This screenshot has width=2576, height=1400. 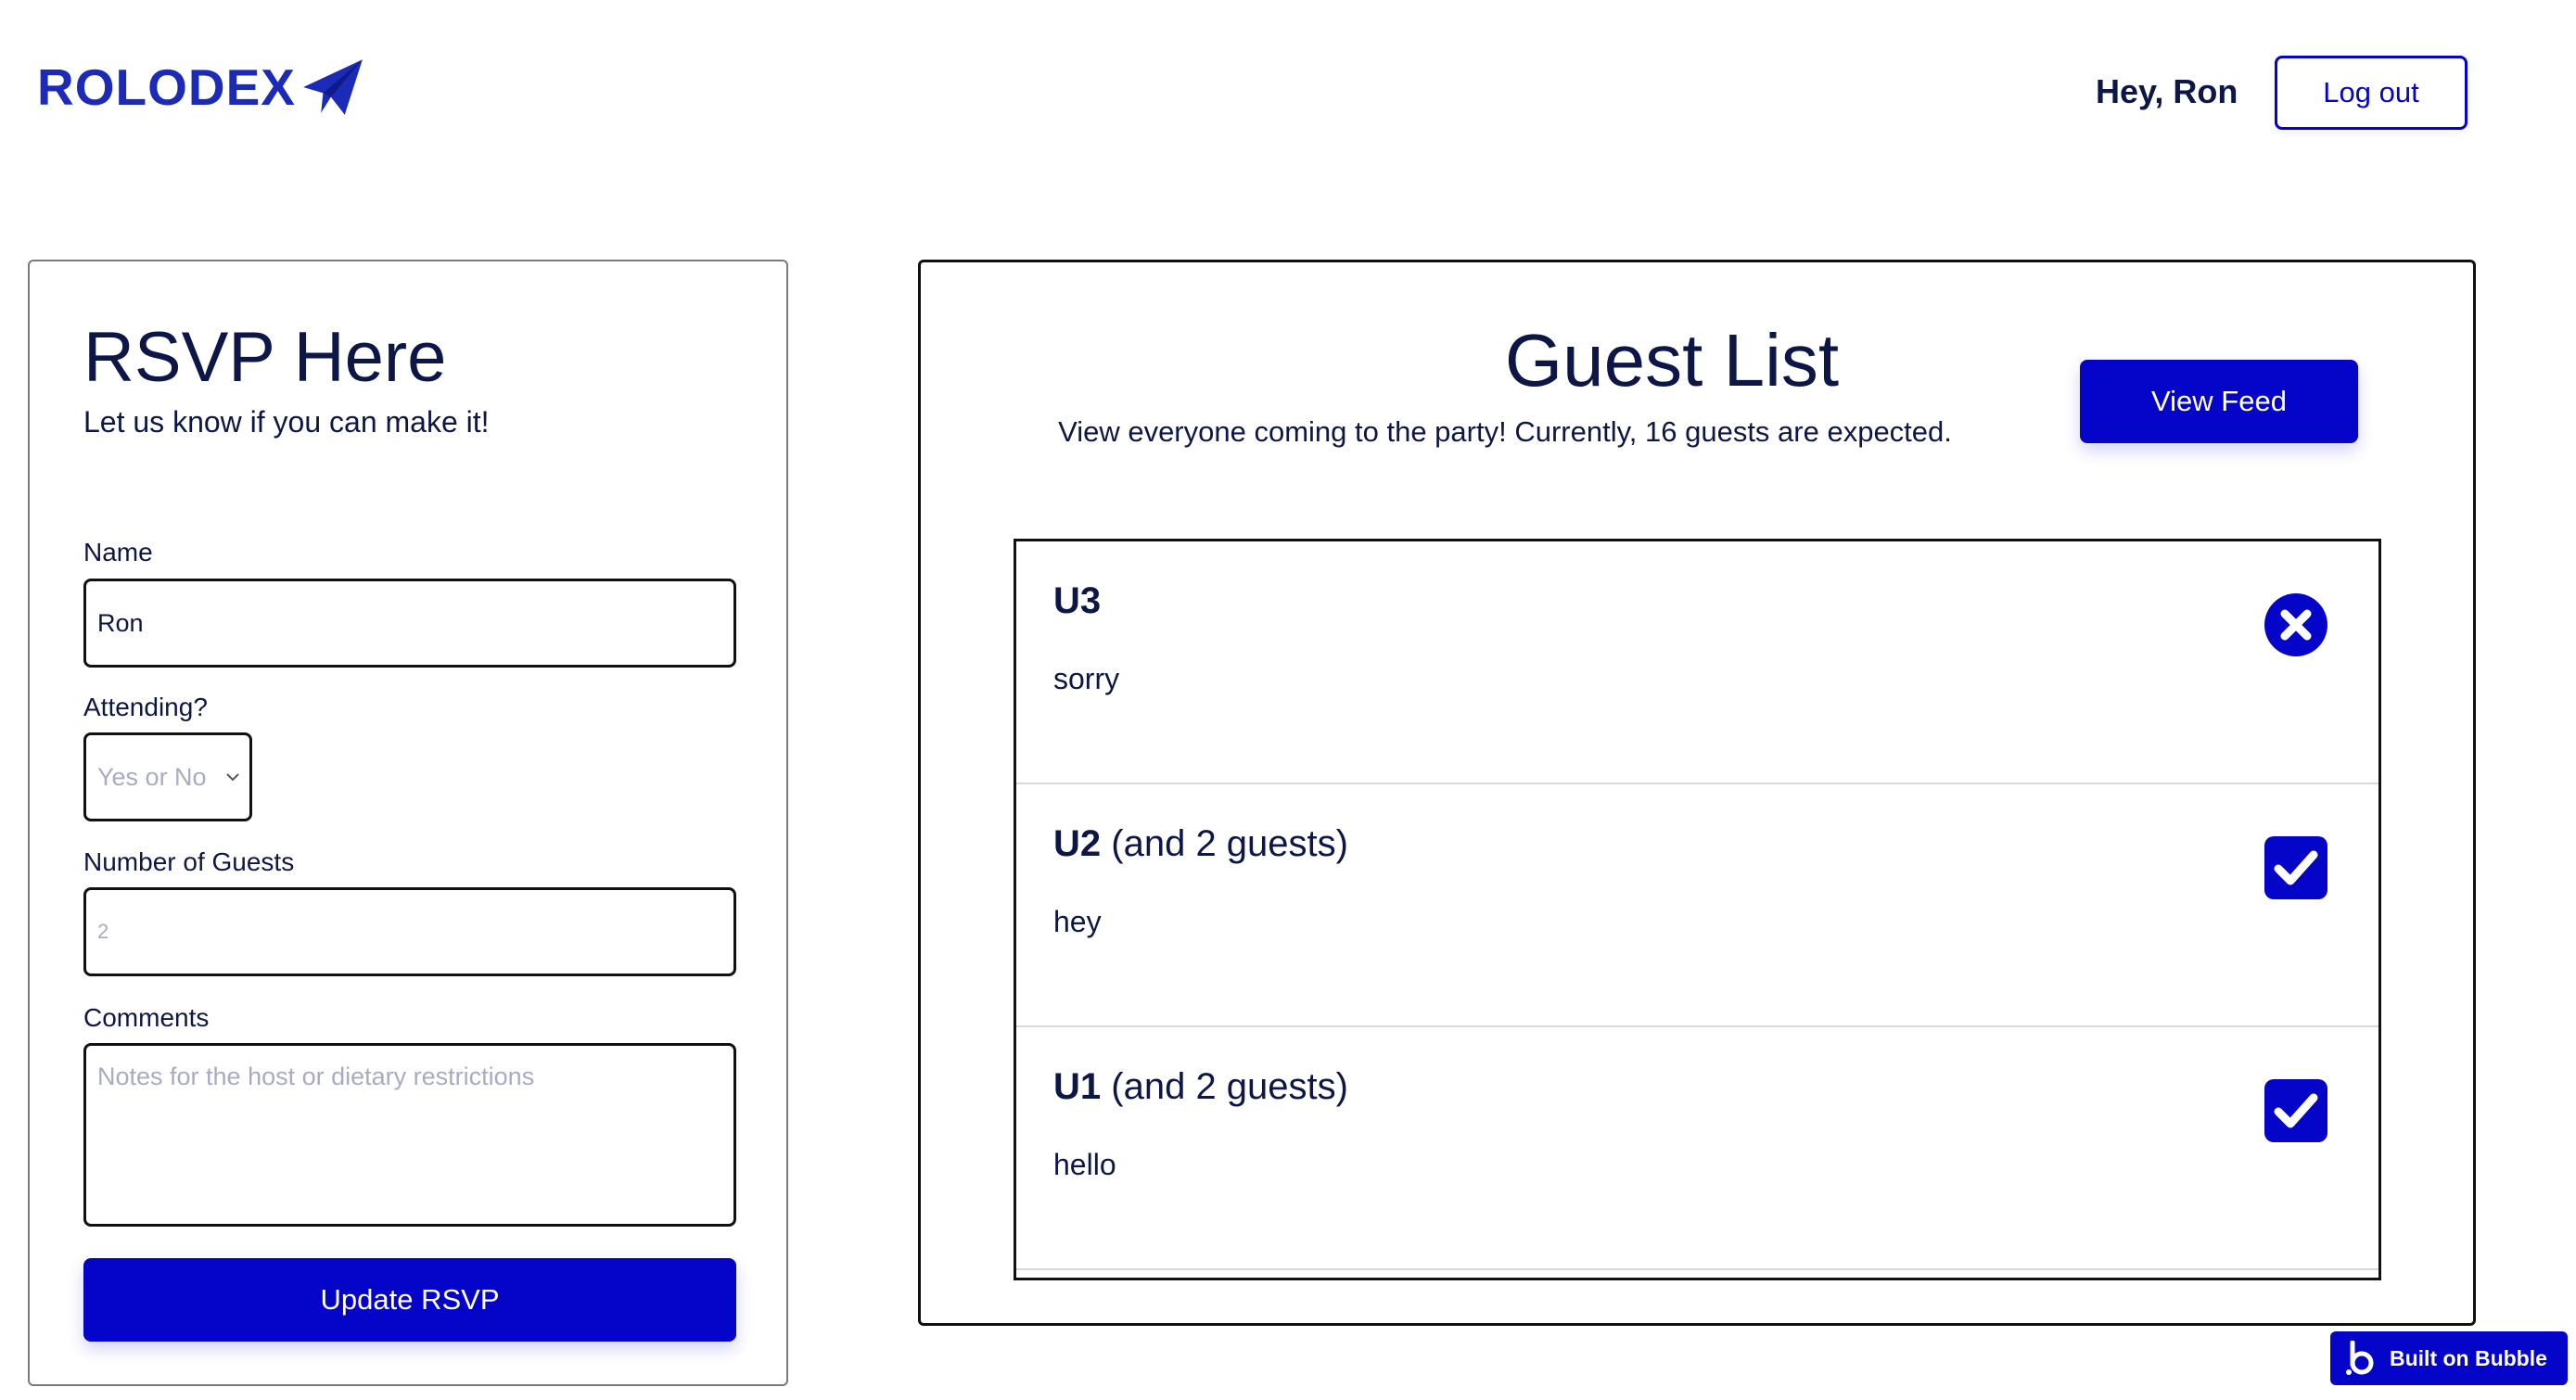 I want to click on update-rsvp-button: Update RSVP, so click(x=410, y=1300).